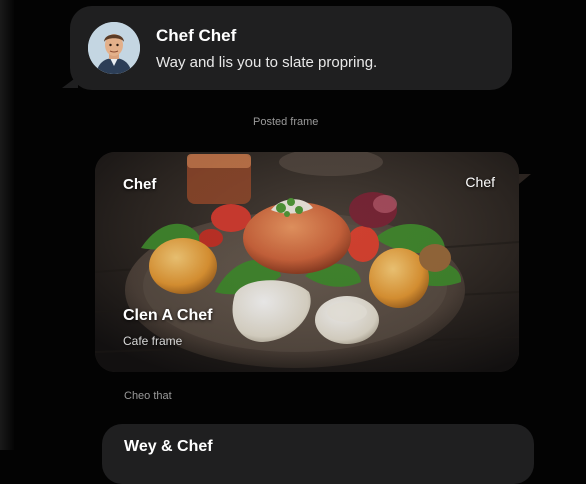 Image resolution: width=586 pixels, height=484 pixels. What do you see at coordinates (140, 184) in the screenshot?
I see `image-label-left: Chef` at bounding box center [140, 184].